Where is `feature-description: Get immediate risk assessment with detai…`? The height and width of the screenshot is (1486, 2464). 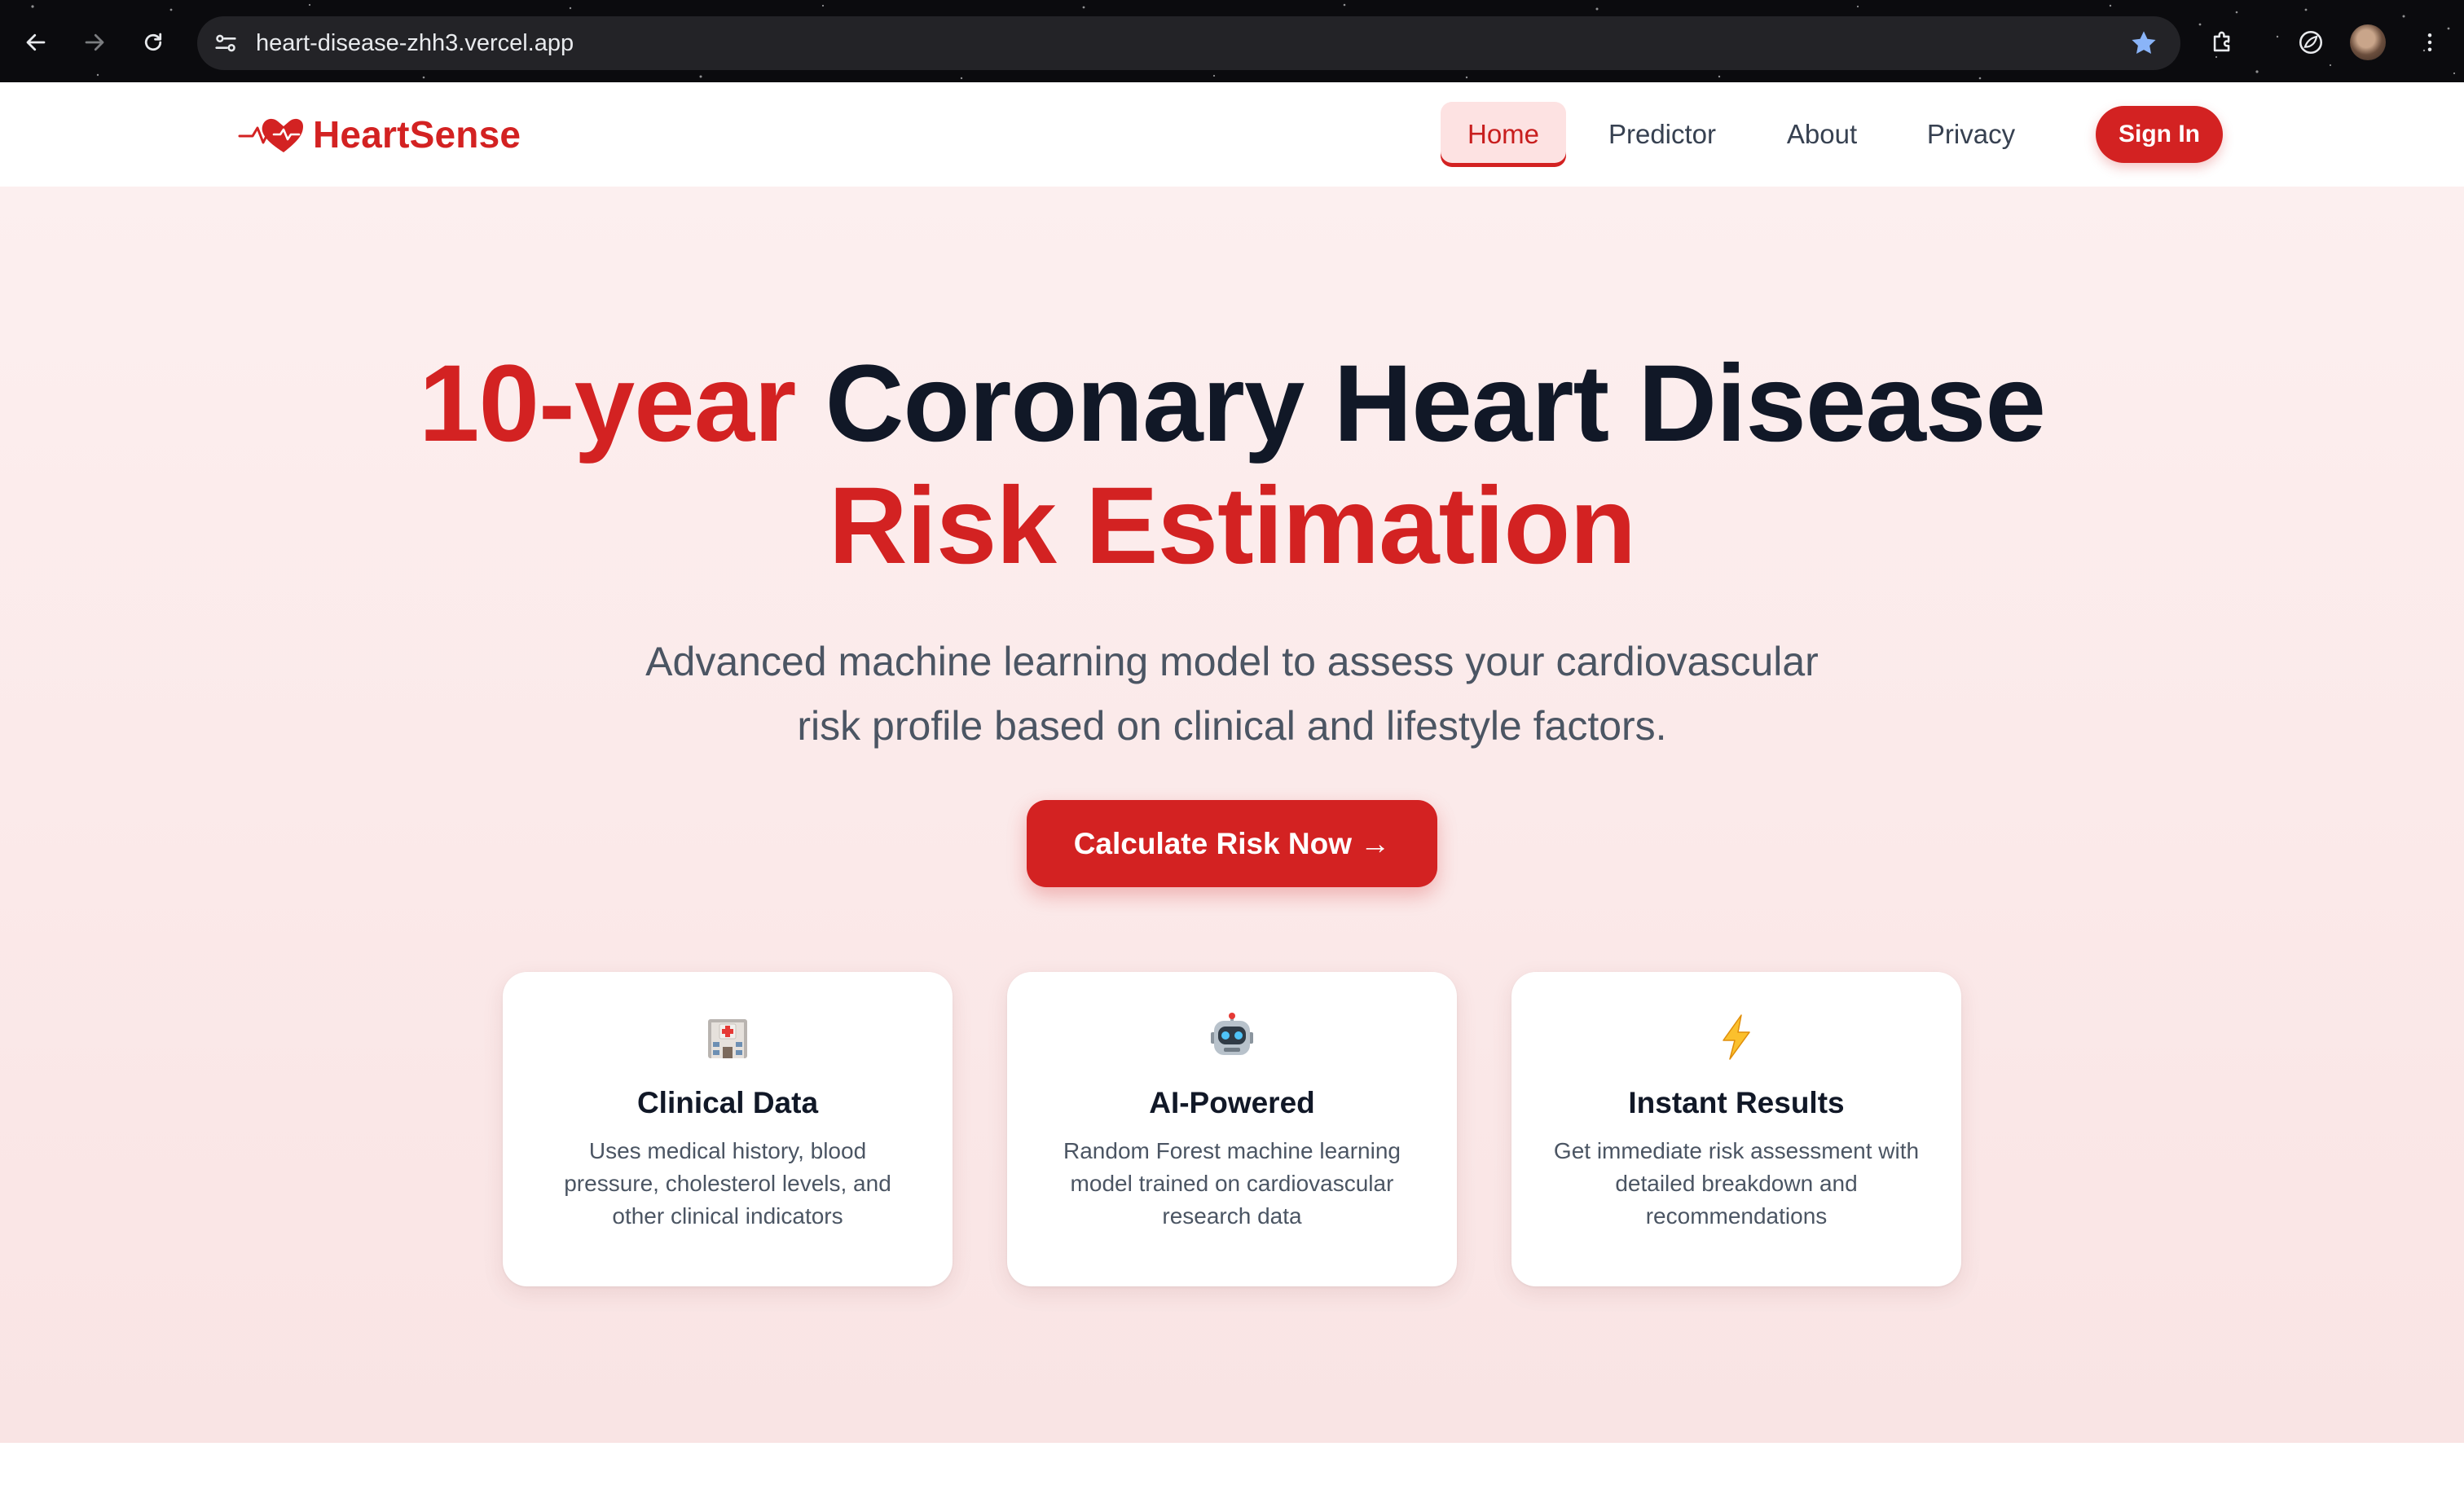 feature-description: Get immediate risk assessment with detai… is located at coordinates (1736, 1183).